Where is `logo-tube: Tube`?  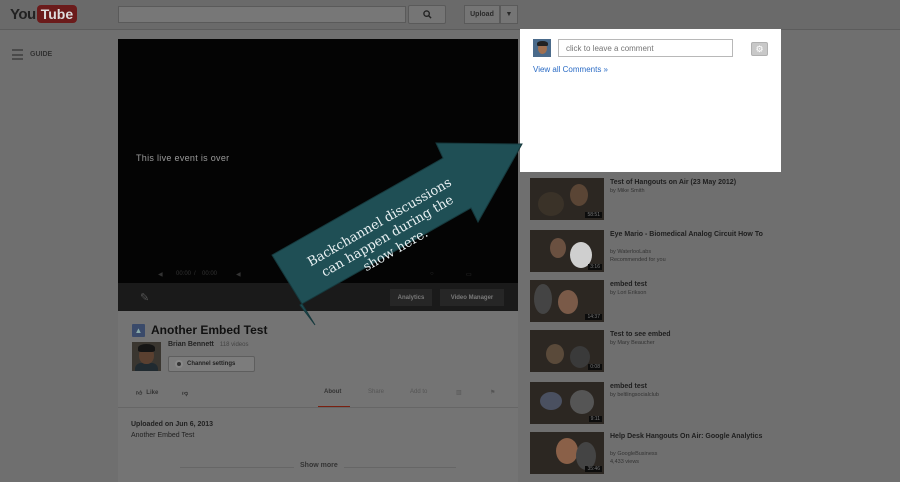
logo-tube: Tube is located at coordinates (57, 14).